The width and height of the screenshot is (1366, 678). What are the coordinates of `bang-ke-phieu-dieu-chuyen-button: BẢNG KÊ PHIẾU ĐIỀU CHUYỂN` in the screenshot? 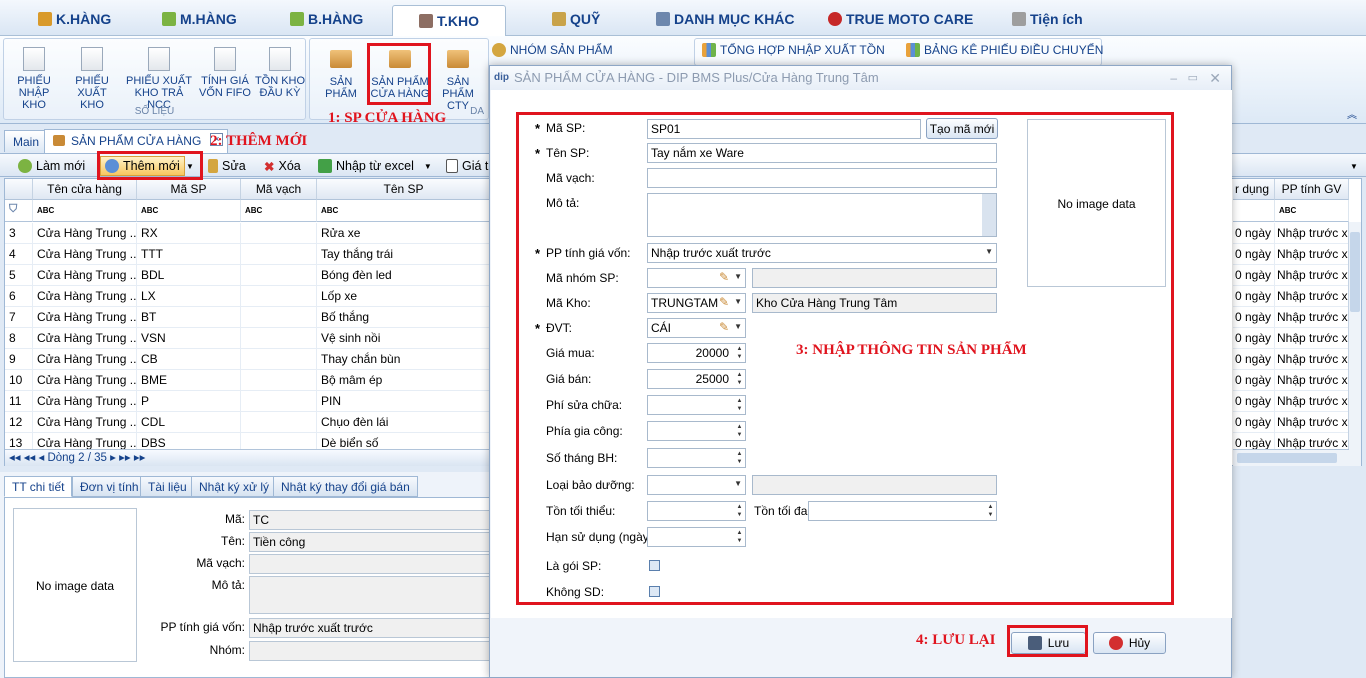 It's located at (1004, 50).